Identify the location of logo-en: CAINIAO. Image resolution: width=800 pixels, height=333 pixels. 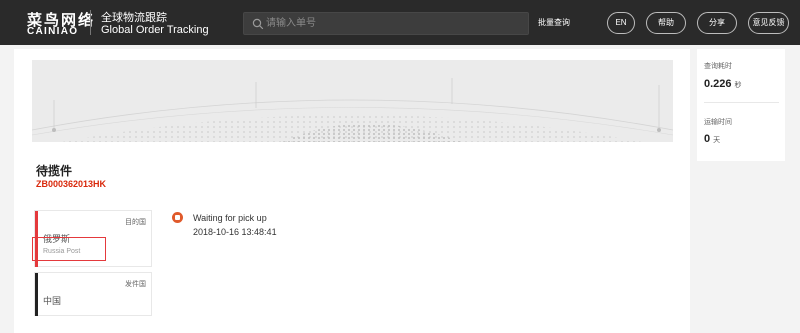
(52, 31).